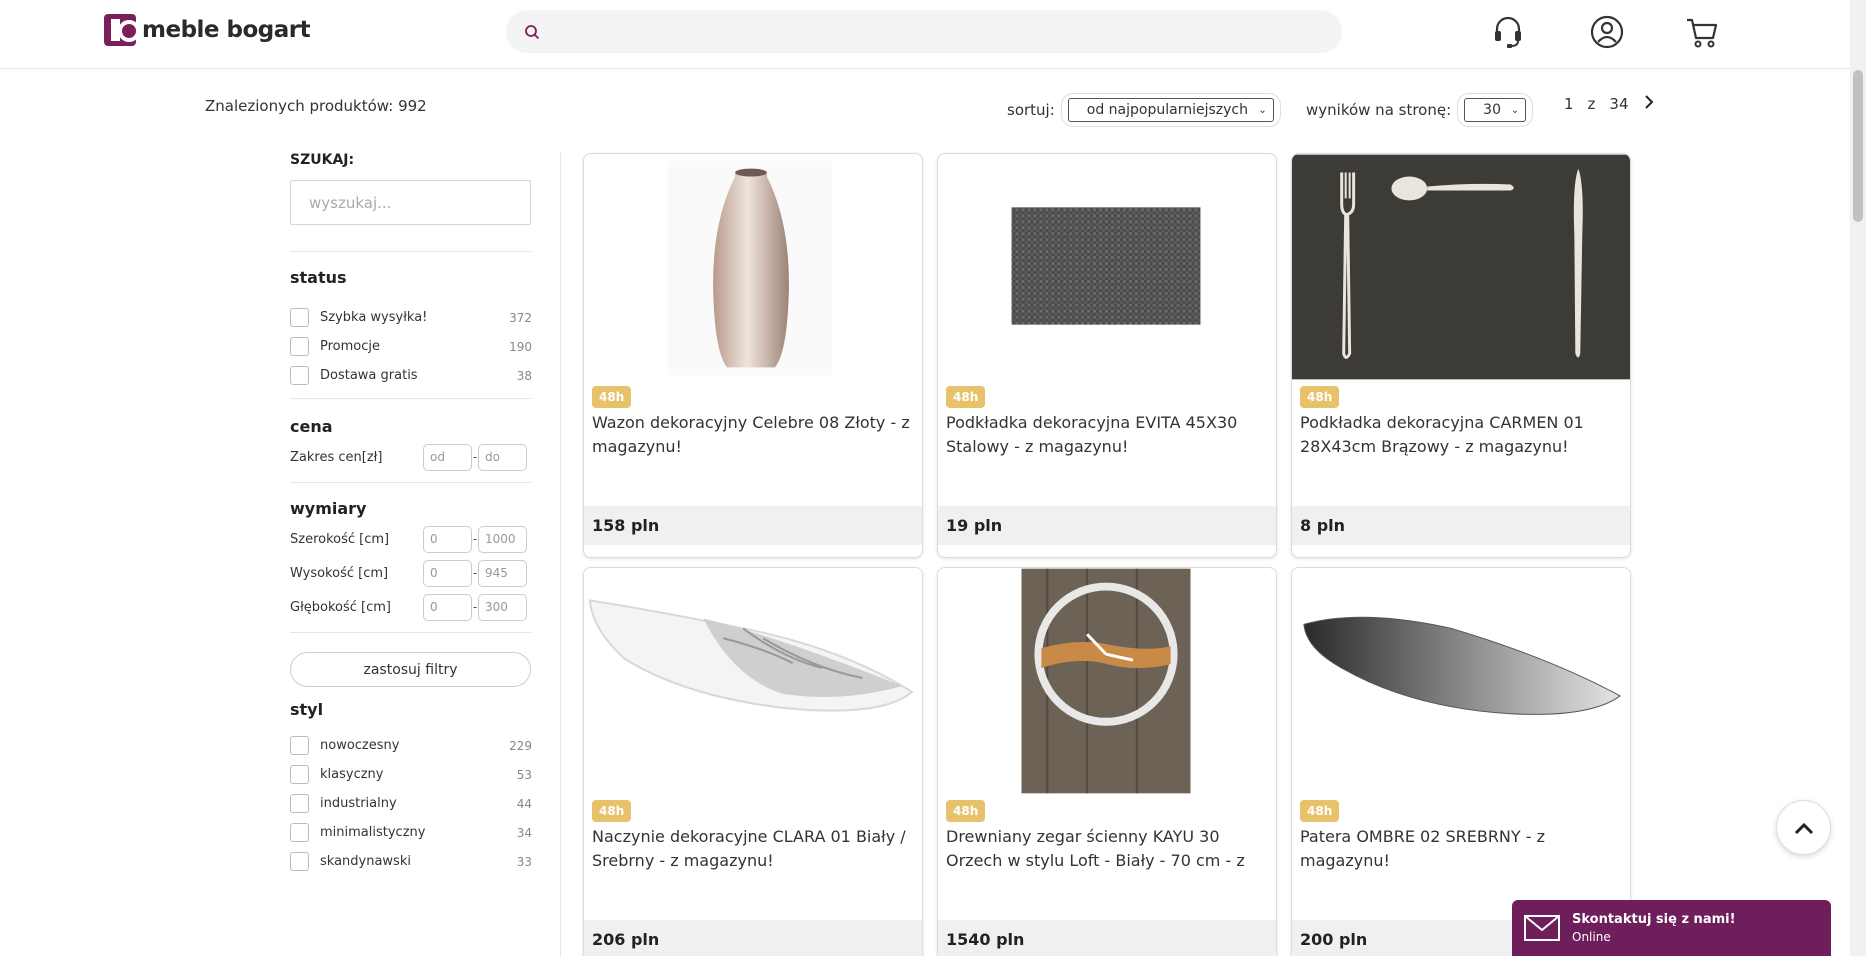 The height and width of the screenshot is (956, 1866). I want to click on next-page-icon, so click(1649, 104).